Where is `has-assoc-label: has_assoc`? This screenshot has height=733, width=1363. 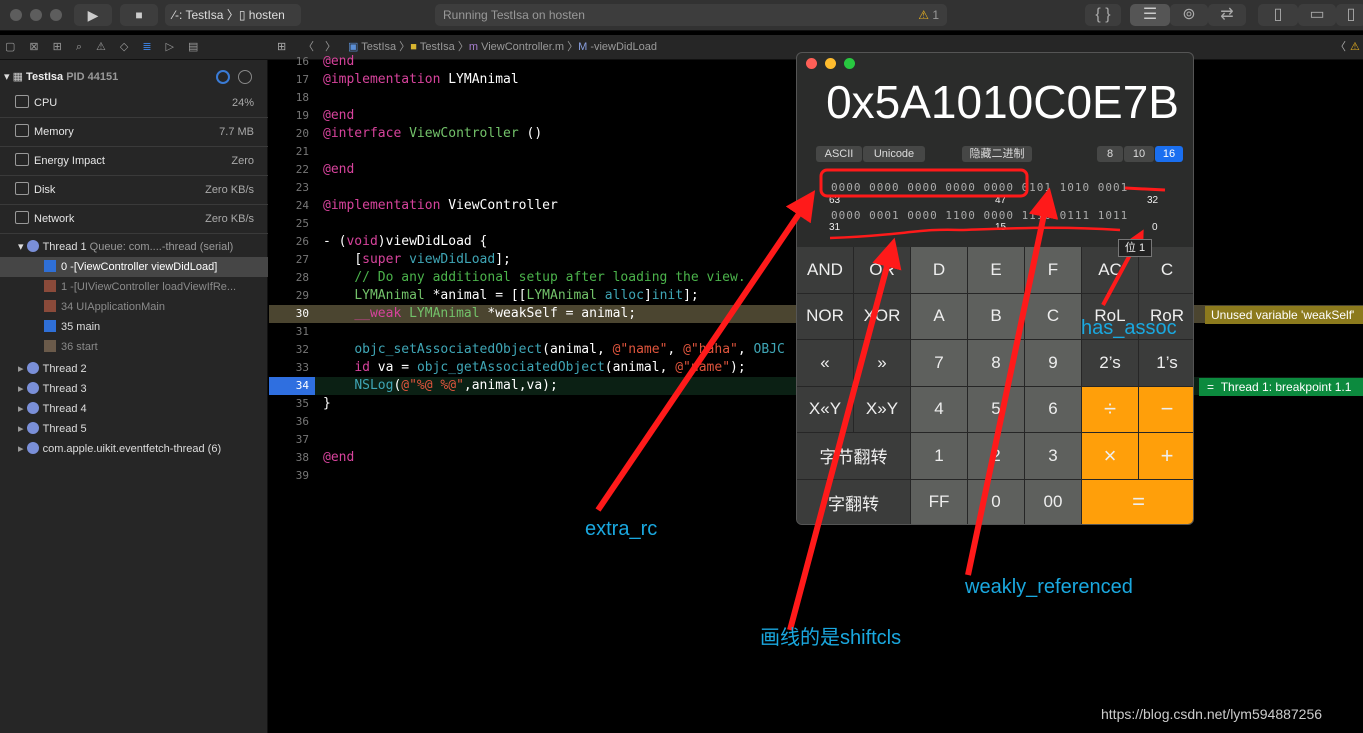 has-assoc-label: has_assoc is located at coordinates (1129, 328).